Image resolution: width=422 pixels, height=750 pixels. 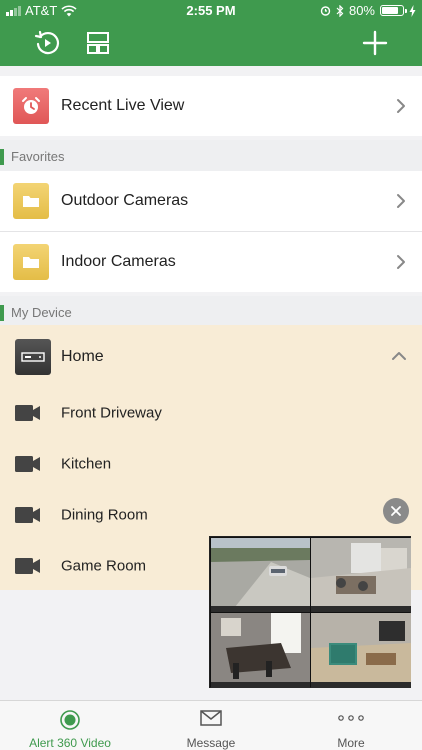 I want to click on tab-label: More, so click(x=351, y=743).